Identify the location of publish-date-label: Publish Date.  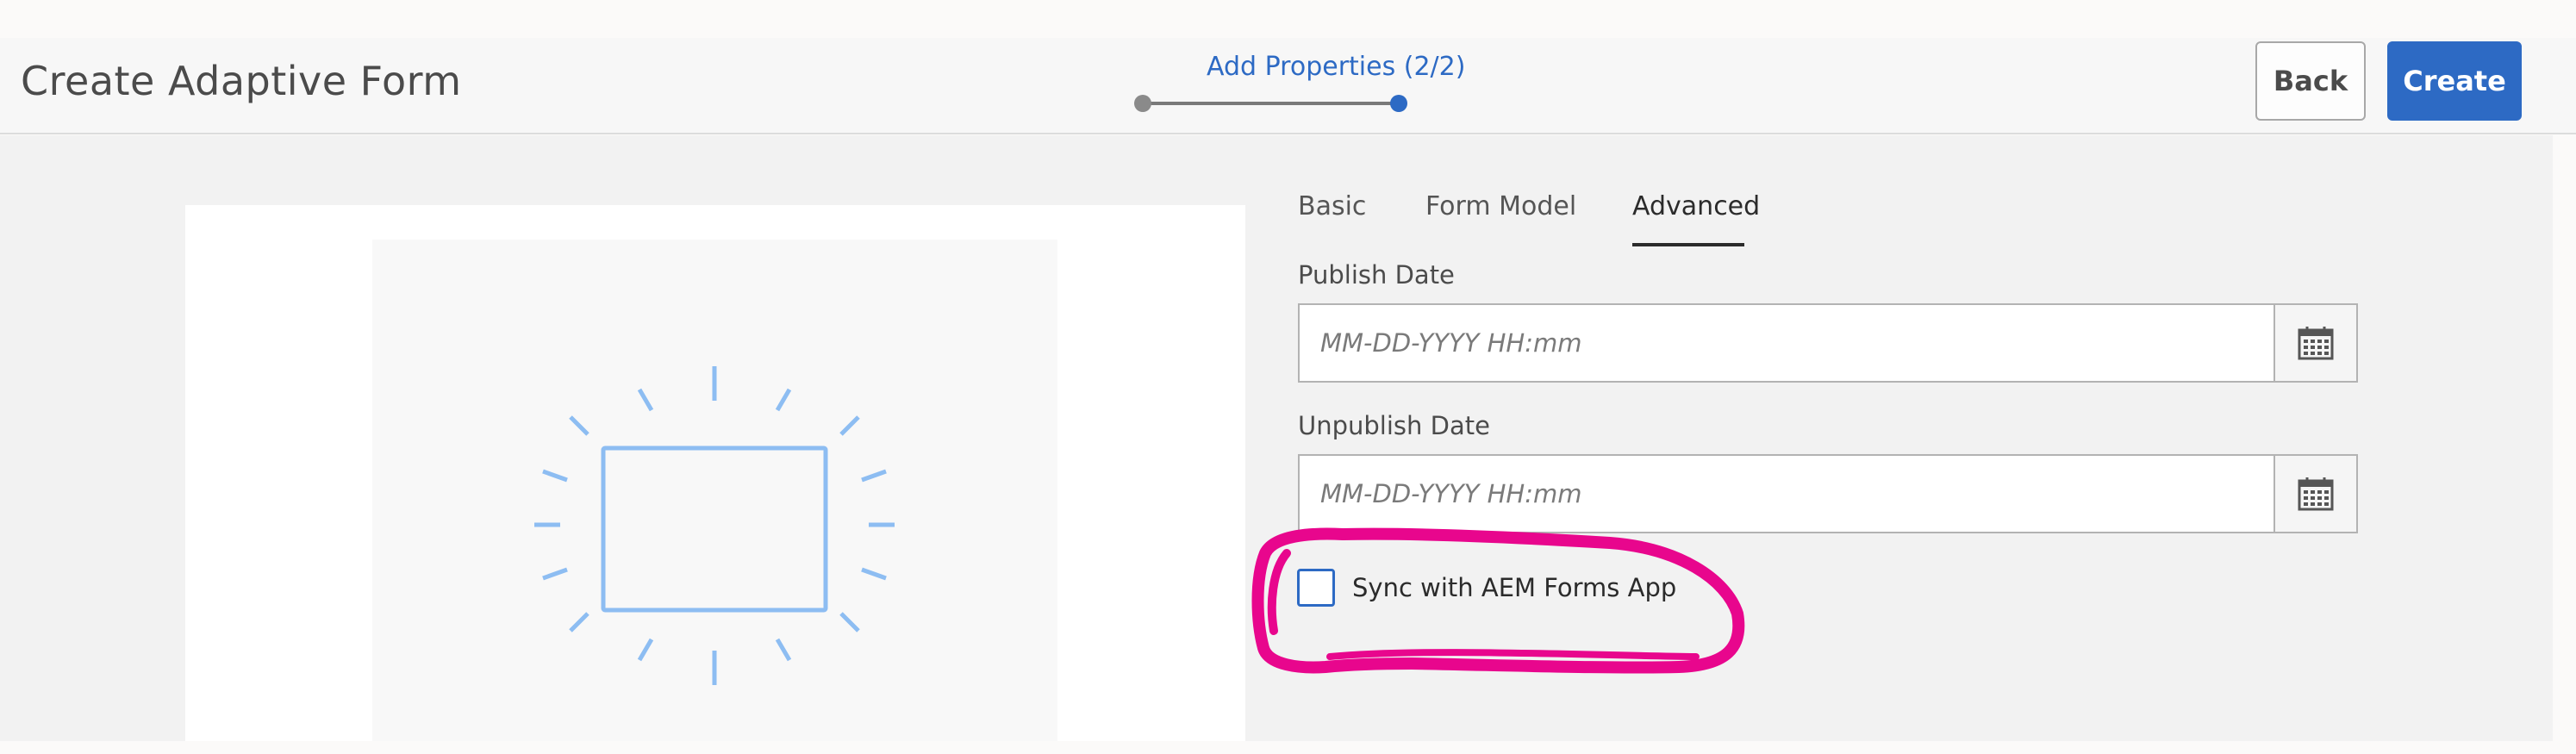
(1376, 275).